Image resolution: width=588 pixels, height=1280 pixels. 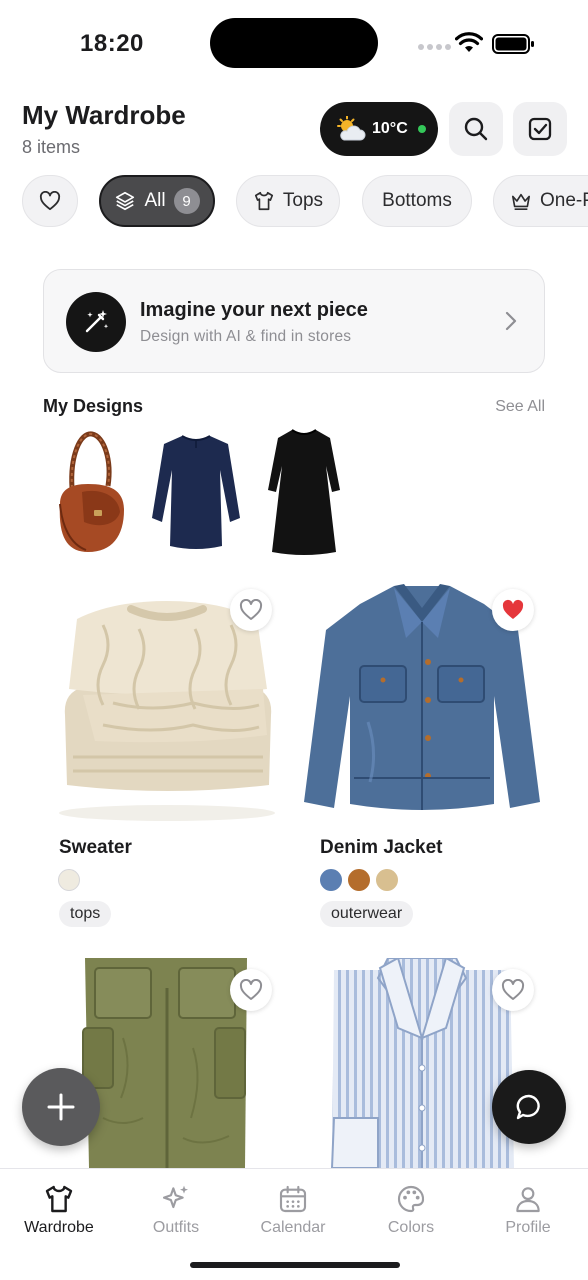 I want to click on filter-chips: All 9 Tops Bottoms One-P, so click(x=305, y=201).